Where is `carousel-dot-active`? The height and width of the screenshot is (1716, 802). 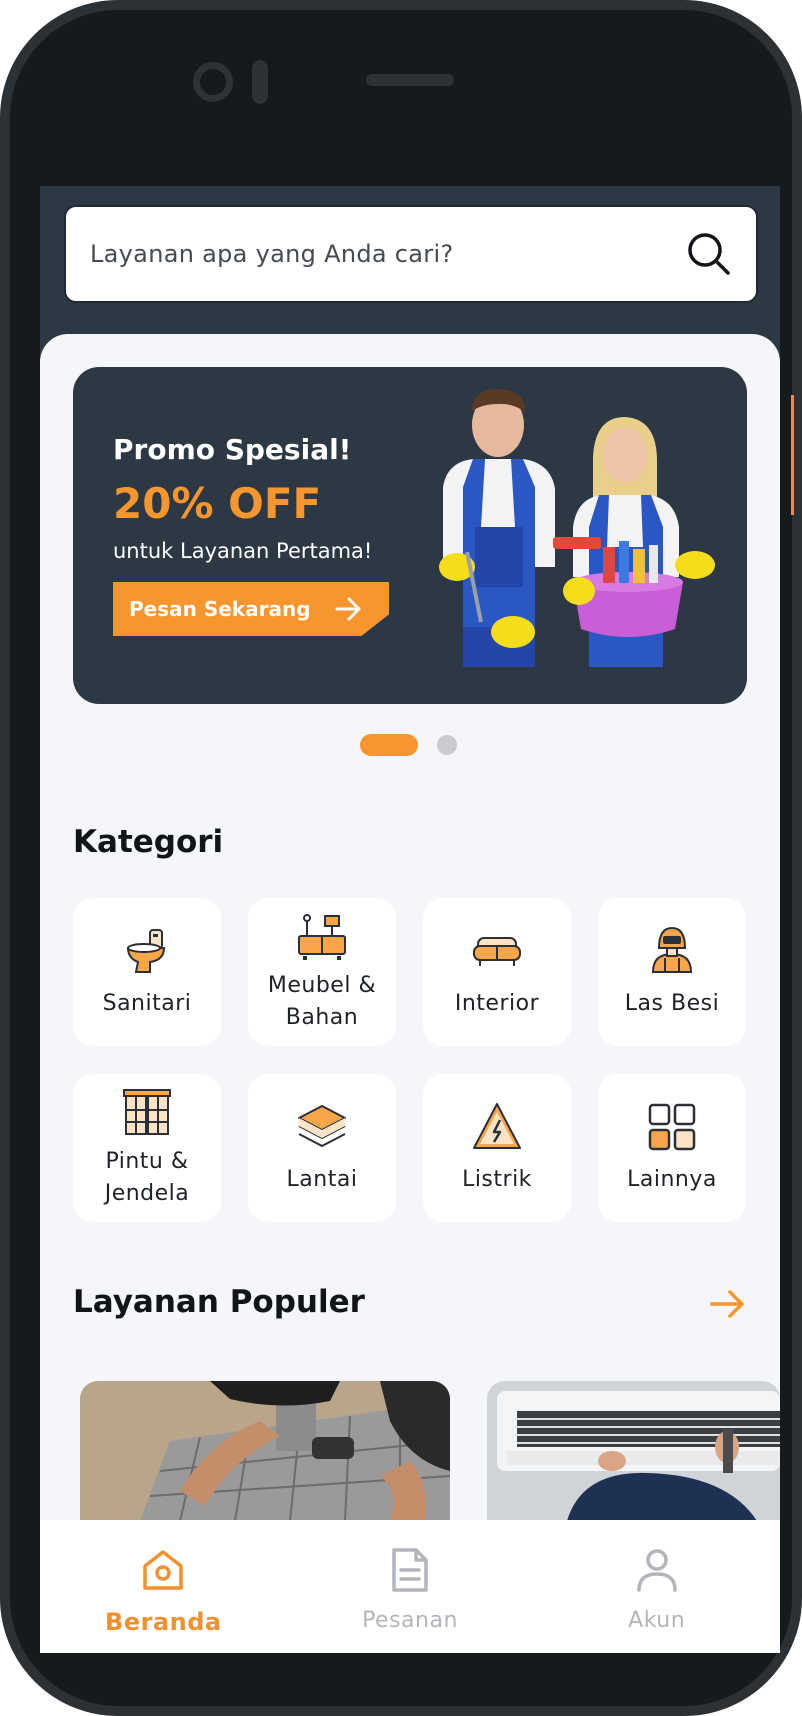
carousel-dot-active is located at coordinates (389, 745).